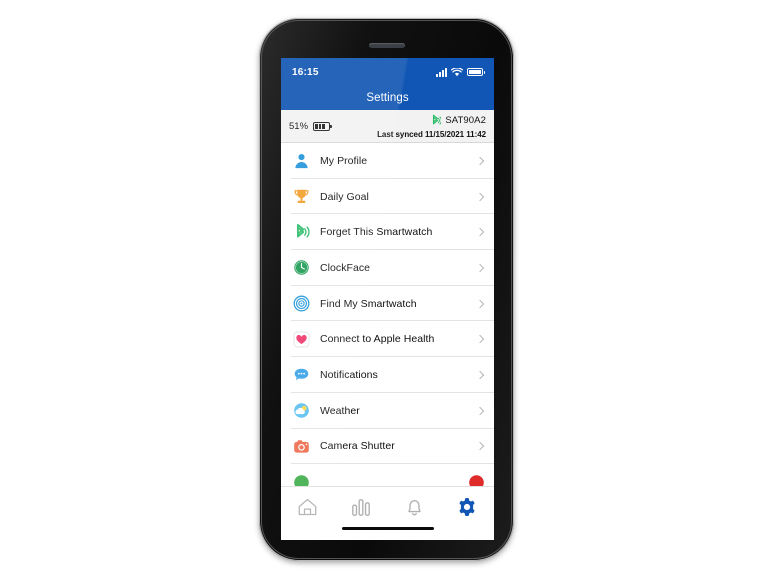 Image resolution: width=772 pixels, height=579 pixels. Describe the element at coordinates (301, 304) in the screenshot. I see `find-target-icon` at that location.